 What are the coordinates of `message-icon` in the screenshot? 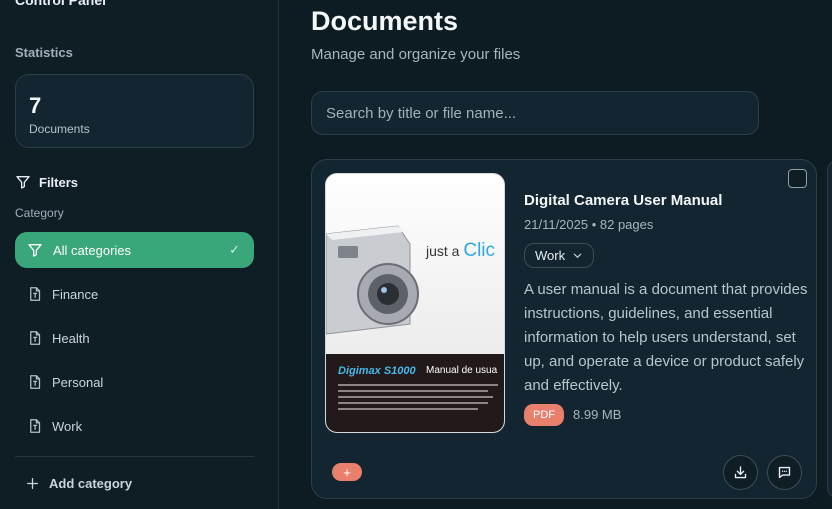 It's located at (784, 472).